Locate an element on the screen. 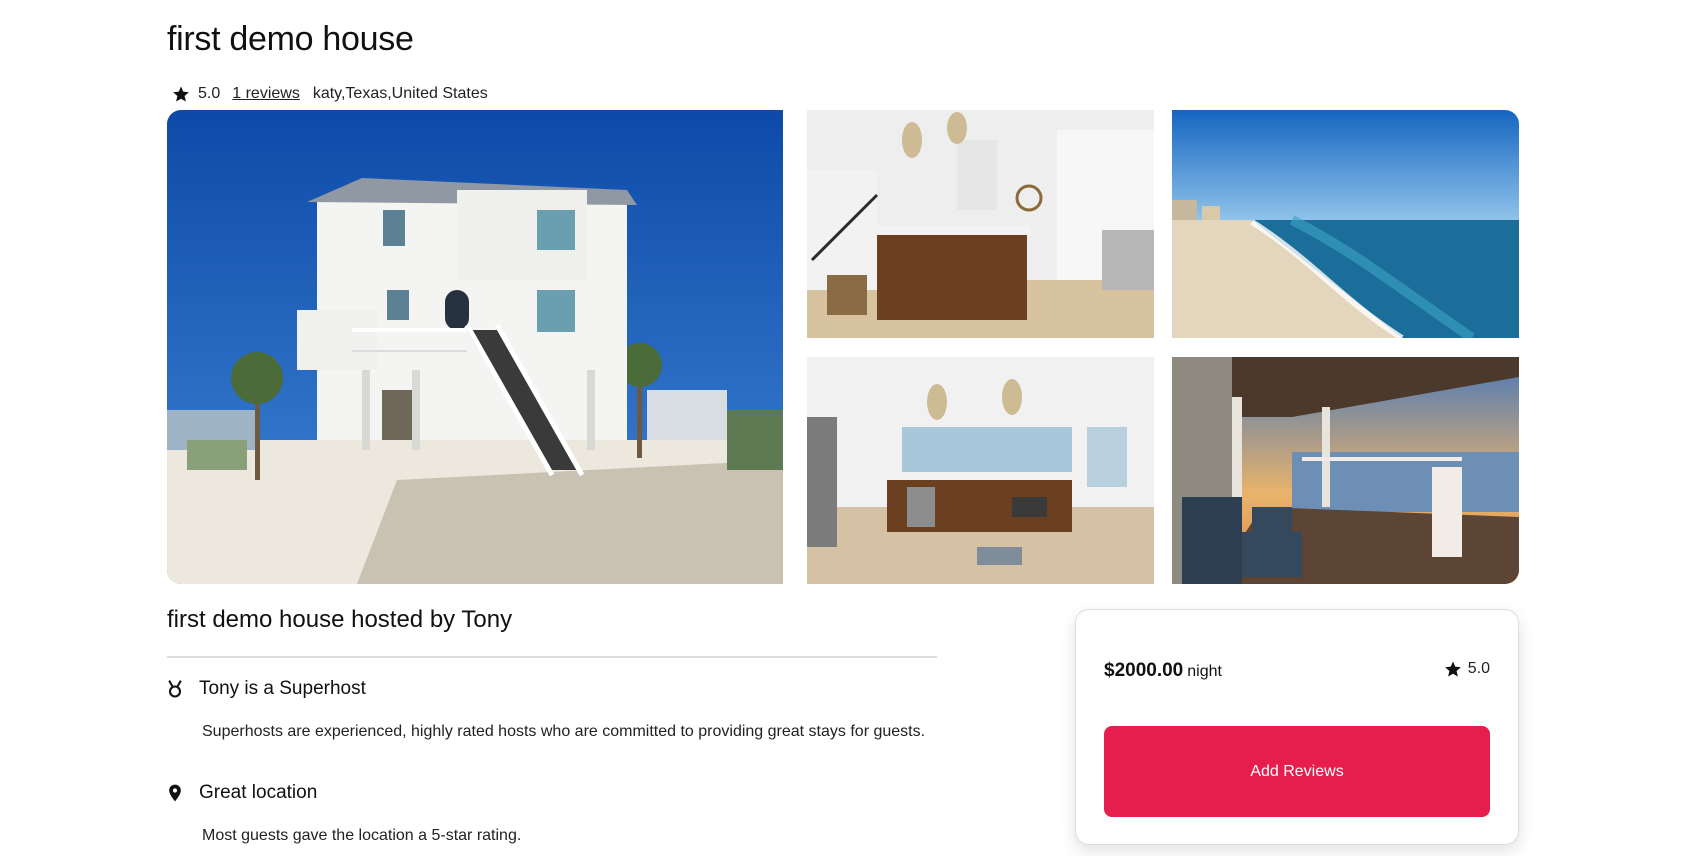  feature-superhost: Tony is a Superhost is located at coordinates (265, 689).